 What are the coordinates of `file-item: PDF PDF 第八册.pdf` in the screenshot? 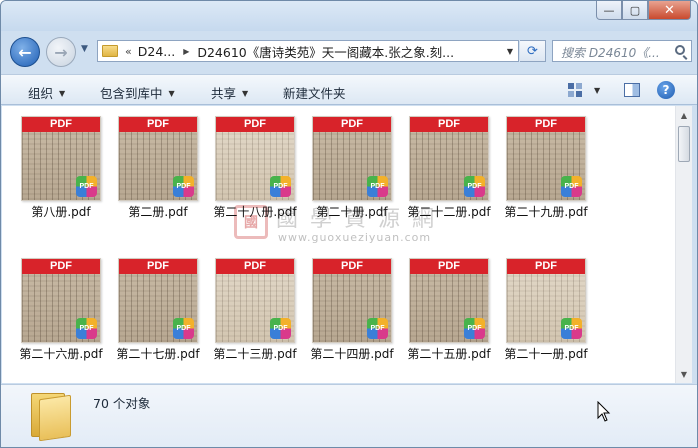 It's located at (56, 162).